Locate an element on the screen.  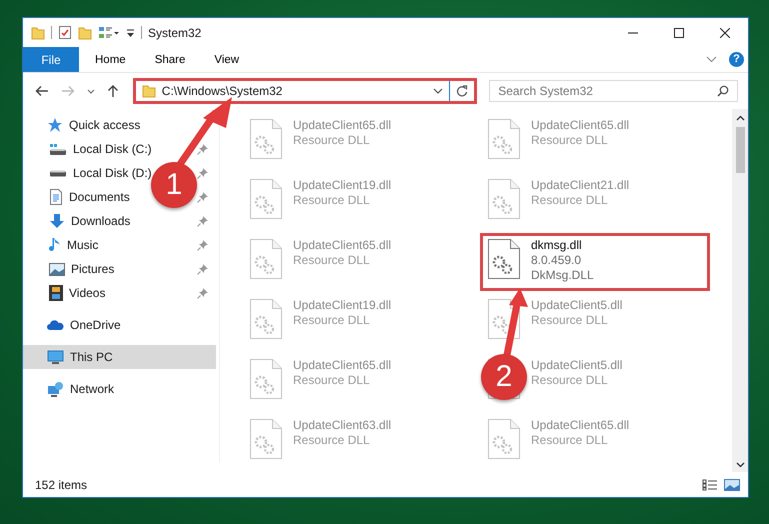
nav-item: Network is located at coordinates (119, 389).